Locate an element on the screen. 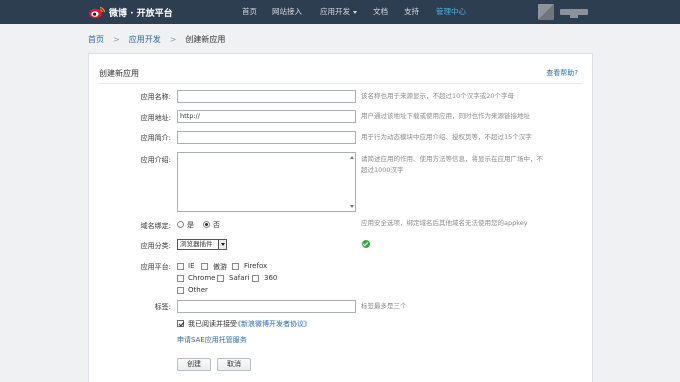 This screenshot has width=680, height=382. help-link: 查看帮助? is located at coordinates (562, 73).